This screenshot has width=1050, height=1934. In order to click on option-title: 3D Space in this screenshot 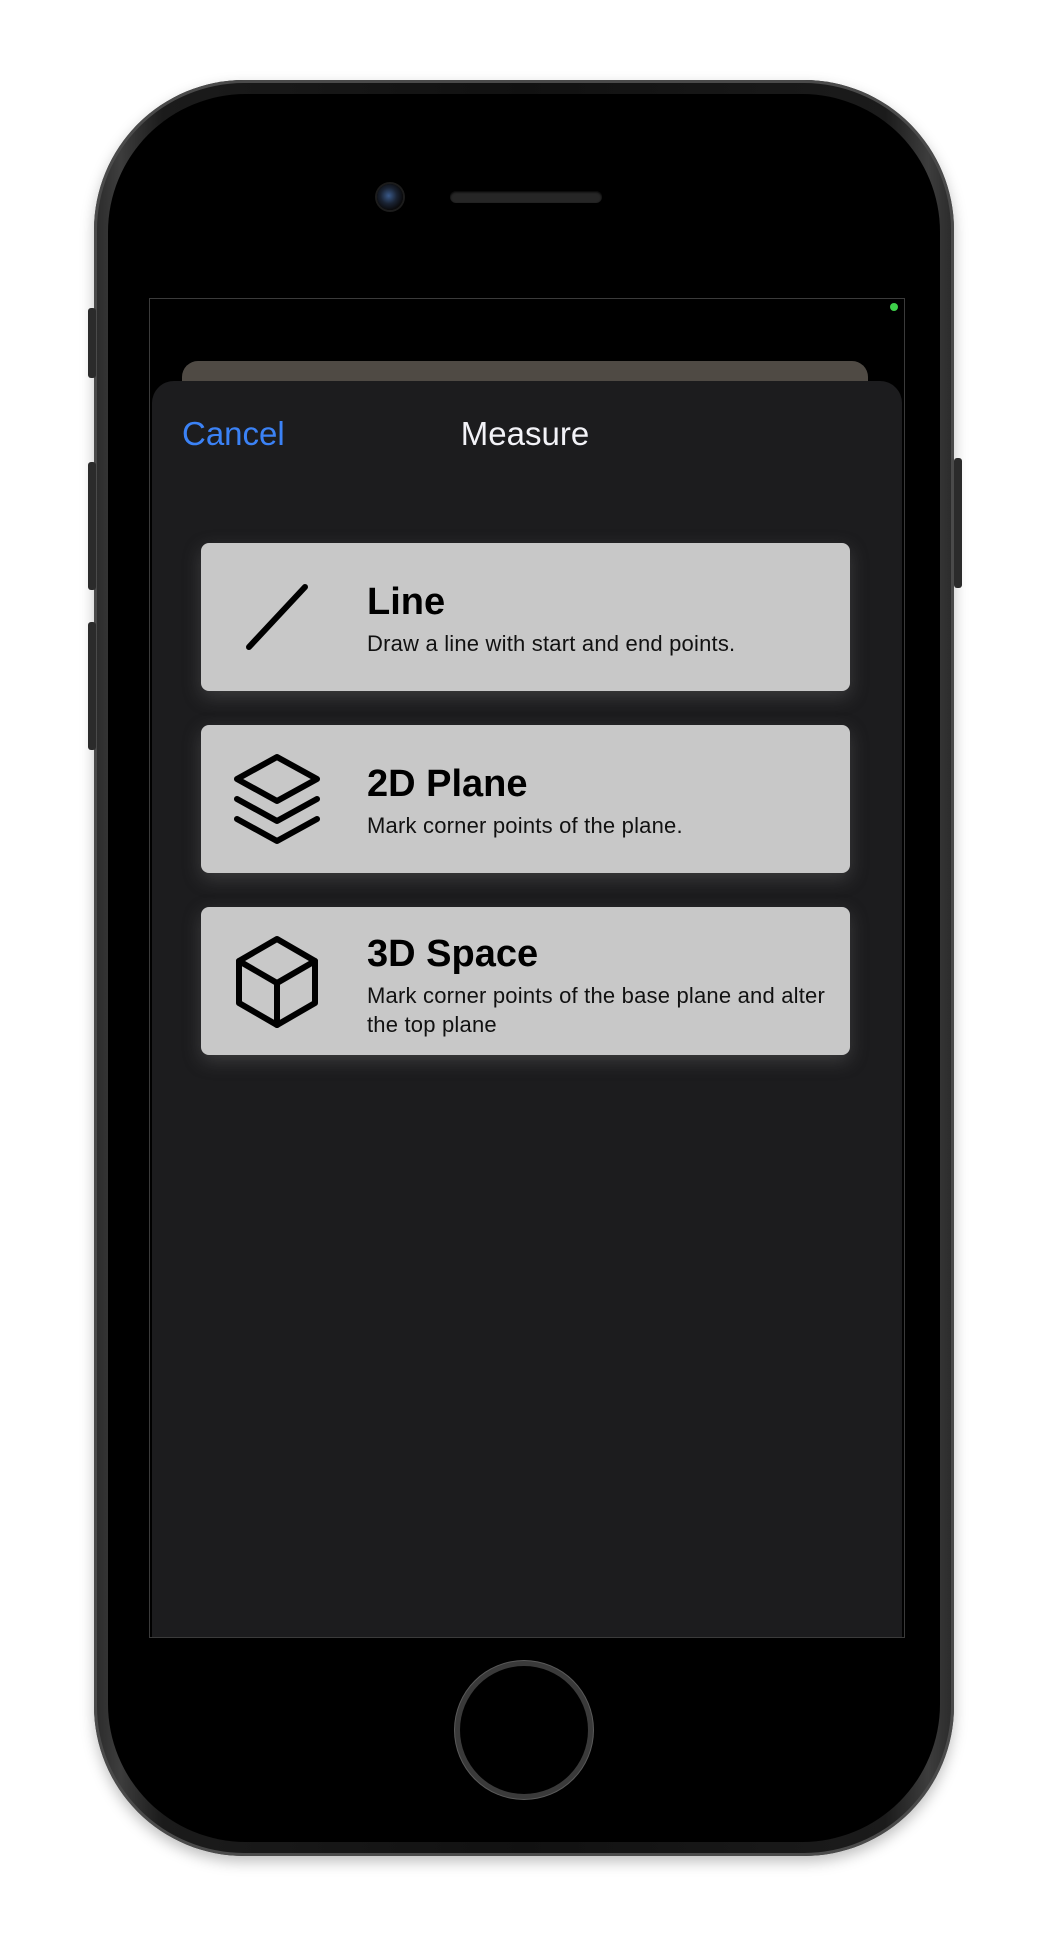, I will do `click(453, 954)`.